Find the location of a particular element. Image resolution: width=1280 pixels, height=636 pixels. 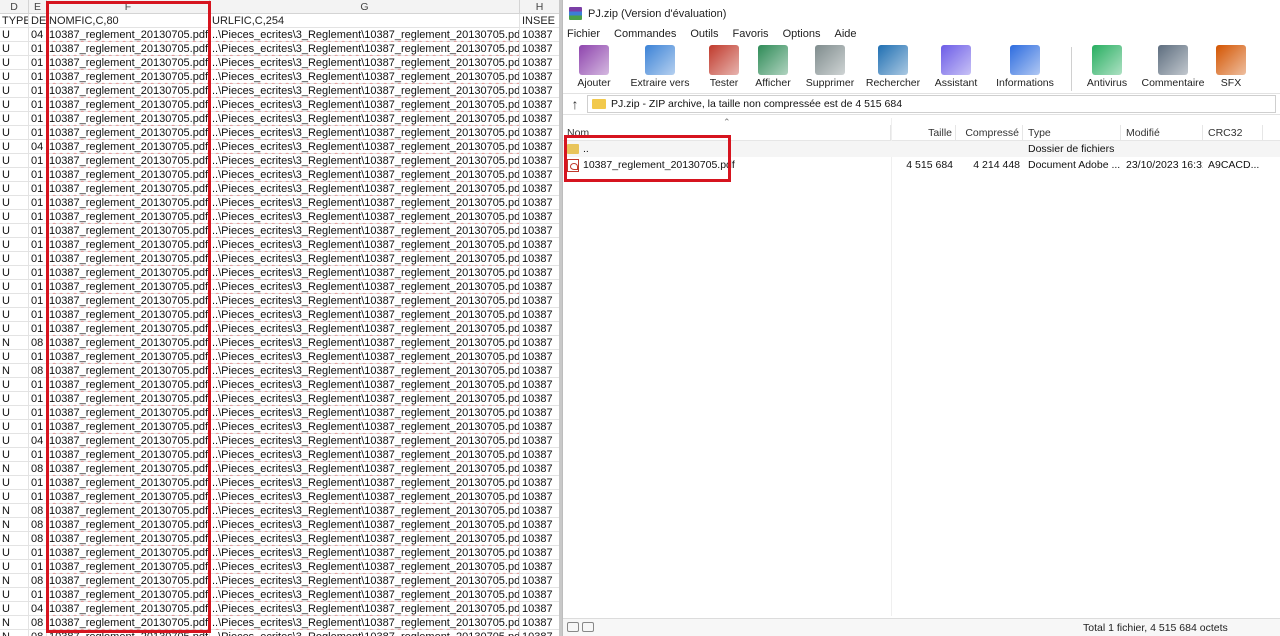

toolbar-button-ajouter: Ajouter is located at coordinates (594, 67).